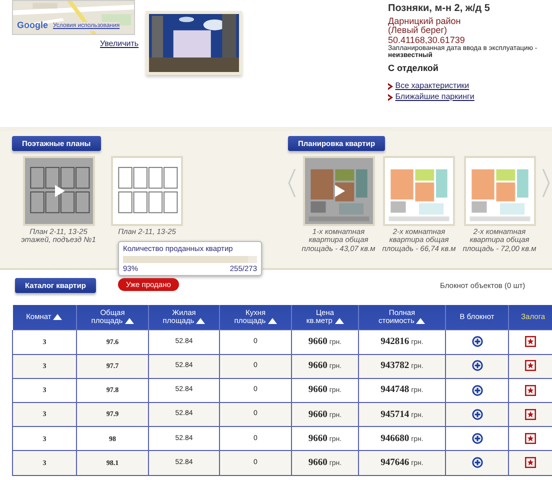  Describe the element at coordinates (395, 366) in the screenshot. I see `table-cell: 943782` at that location.